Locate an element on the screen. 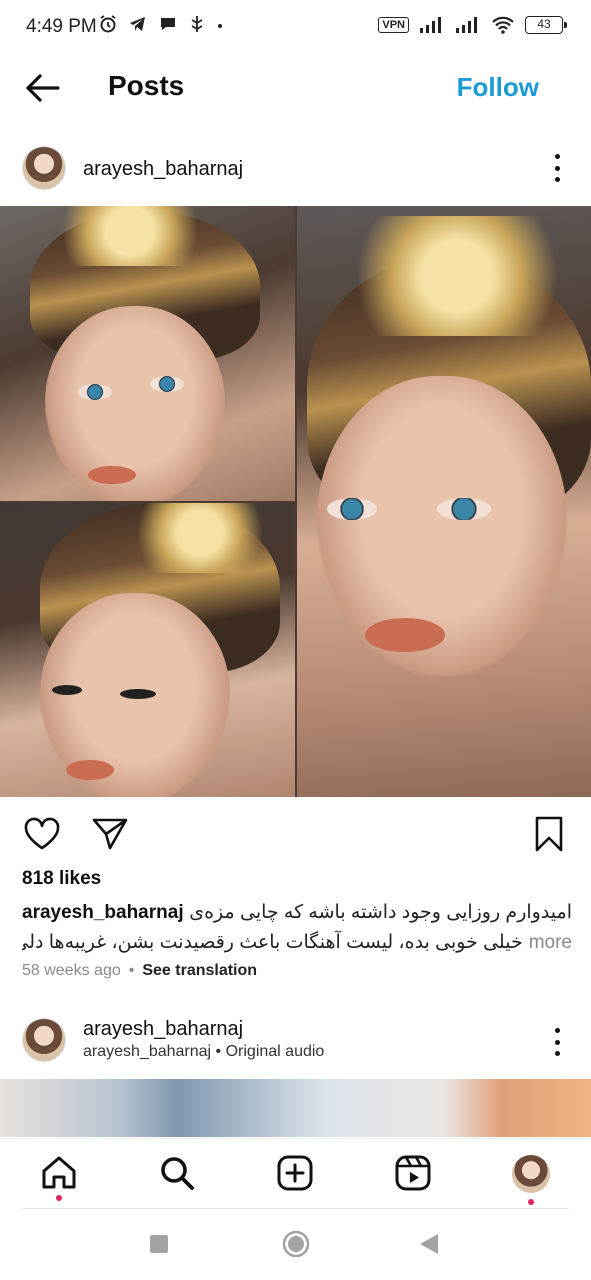 The width and height of the screenshot is (591, 1280). profile-notification-dot is located at coordinates (531, 1202).